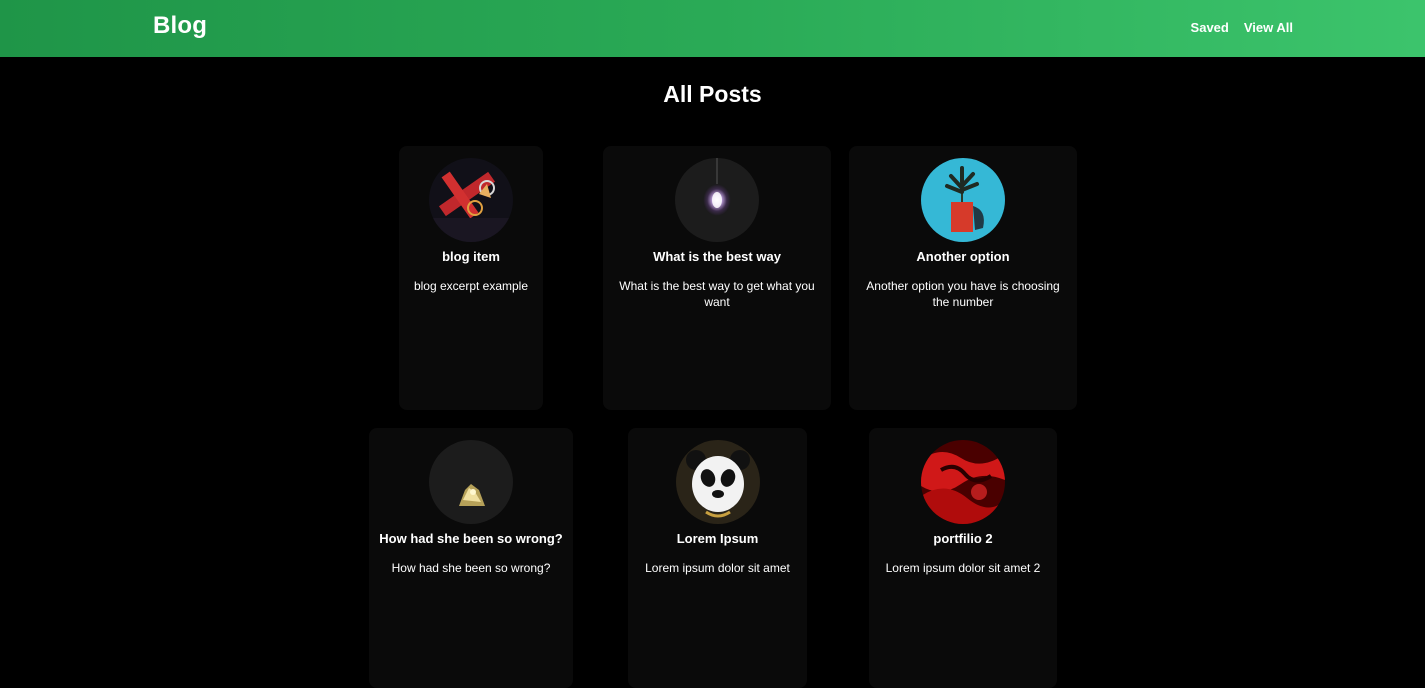 Image resolution: width=1425 pixels, height=688 pixels. I want to click on post-title: What is the best way, so click(717, 256).